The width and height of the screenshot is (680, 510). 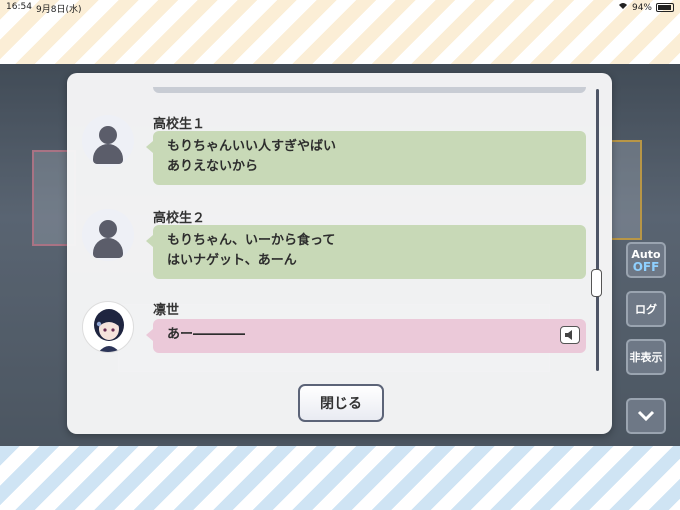 I want to click on close-button: 閉じる, so click(x=341, y=403).